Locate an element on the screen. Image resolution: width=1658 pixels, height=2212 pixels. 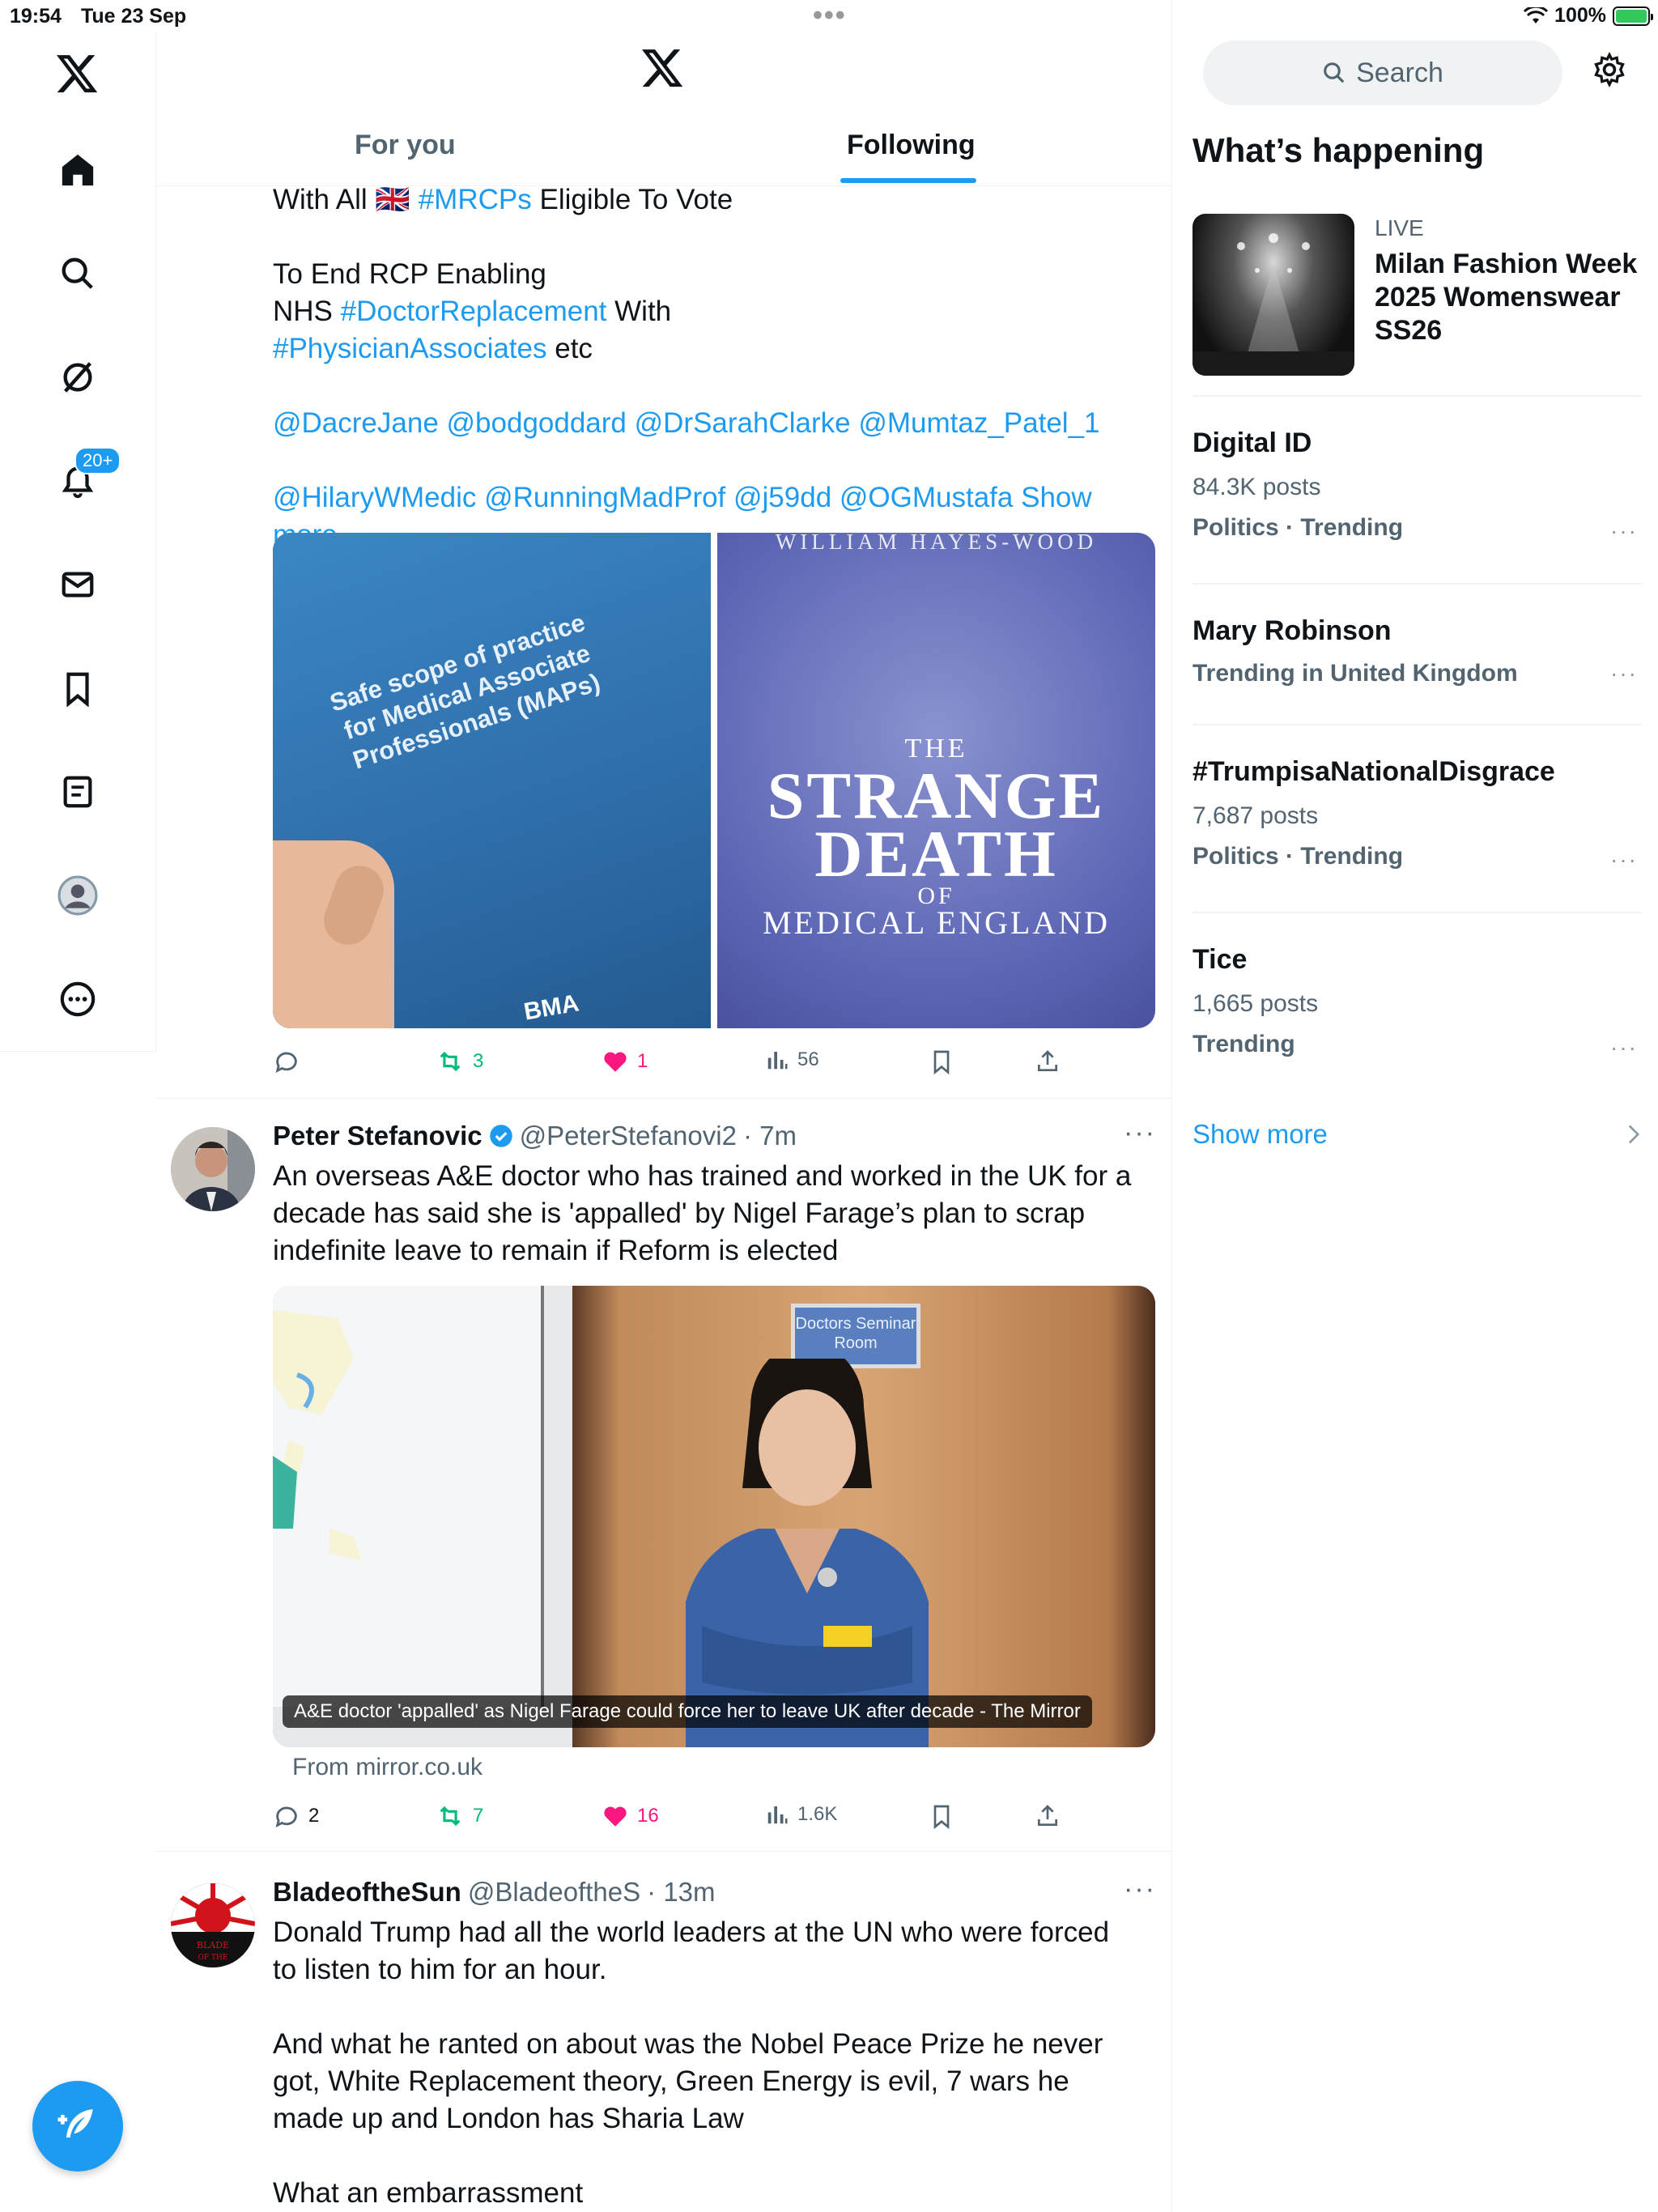
search-input: Search is located at coordinates (1382, 73).